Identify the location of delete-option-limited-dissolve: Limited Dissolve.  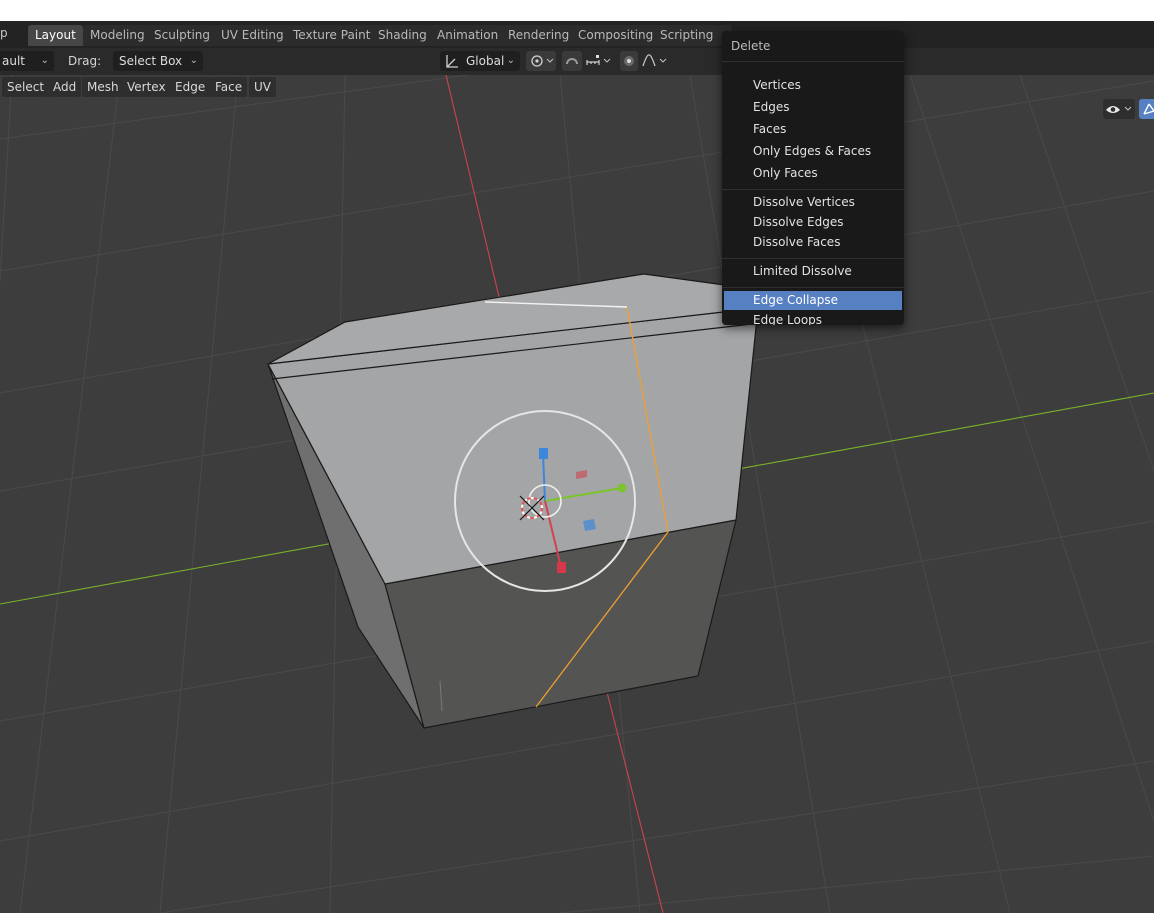
(813, 271).